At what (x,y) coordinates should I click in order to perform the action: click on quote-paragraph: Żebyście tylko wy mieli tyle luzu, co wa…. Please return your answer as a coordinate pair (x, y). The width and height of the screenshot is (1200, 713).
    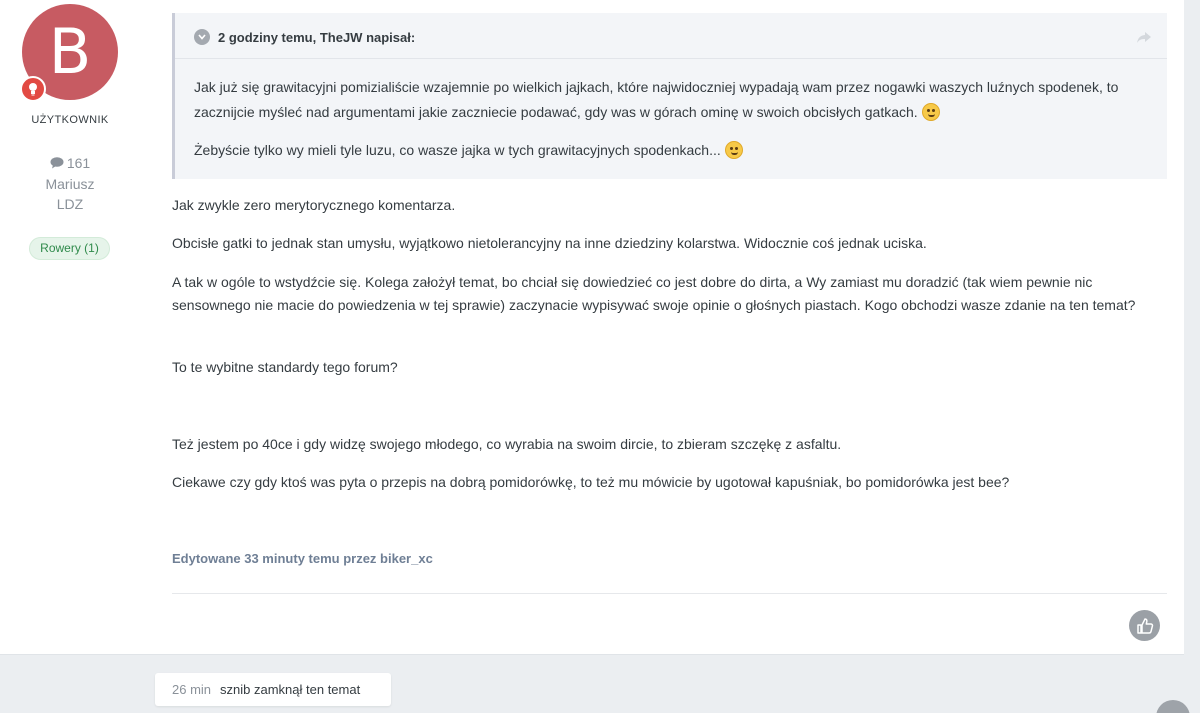
    Looking at the image, I should click on (674, 150).